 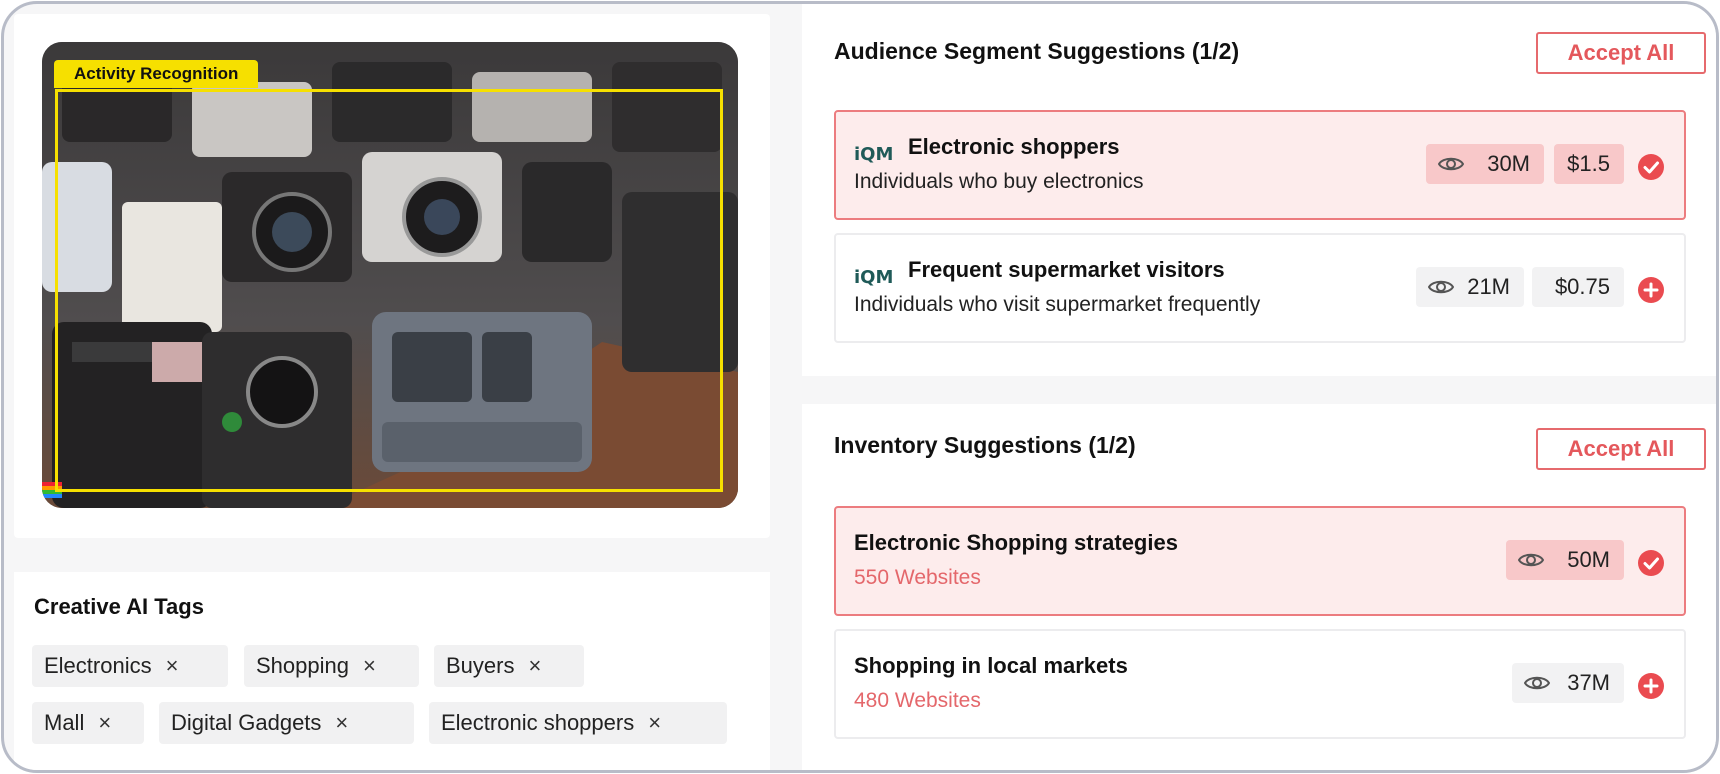 I want to click on tag-label: Electronic shoppers, so click(x=538, y=722).